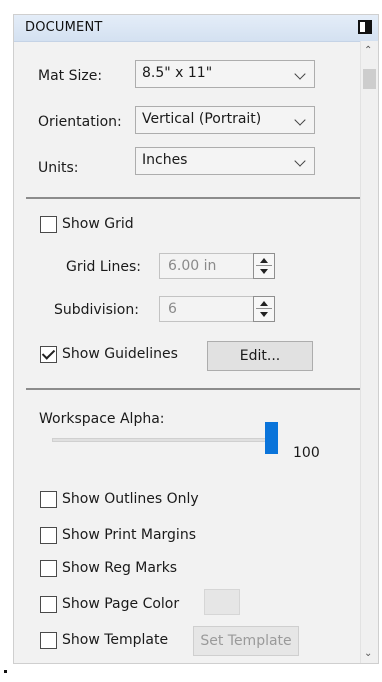 The image size is (382, 682). I want to click on grid-lines-spin-buttons, so click(264, 266).